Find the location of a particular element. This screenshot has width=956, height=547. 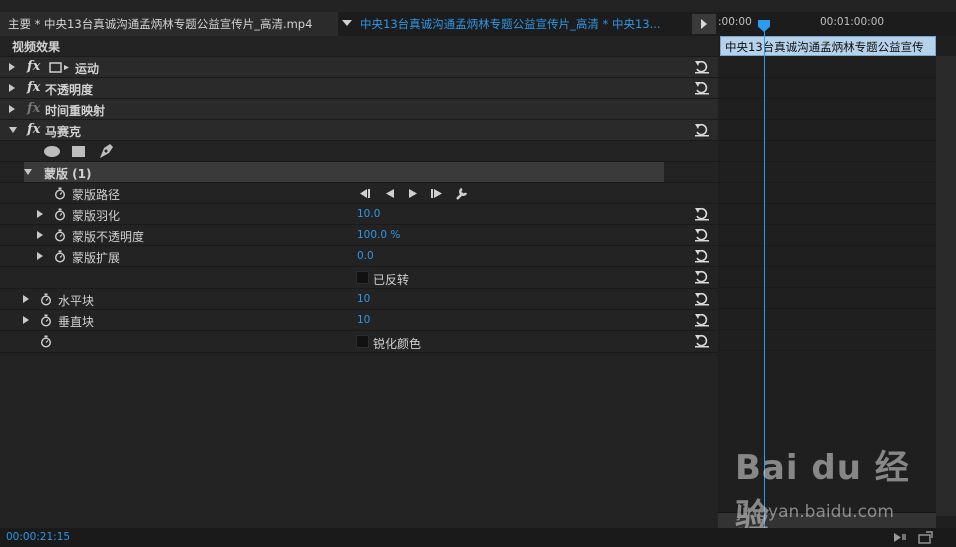

vertical-blocks-row: 垂直块 10 is located at coordinates (359, 320).